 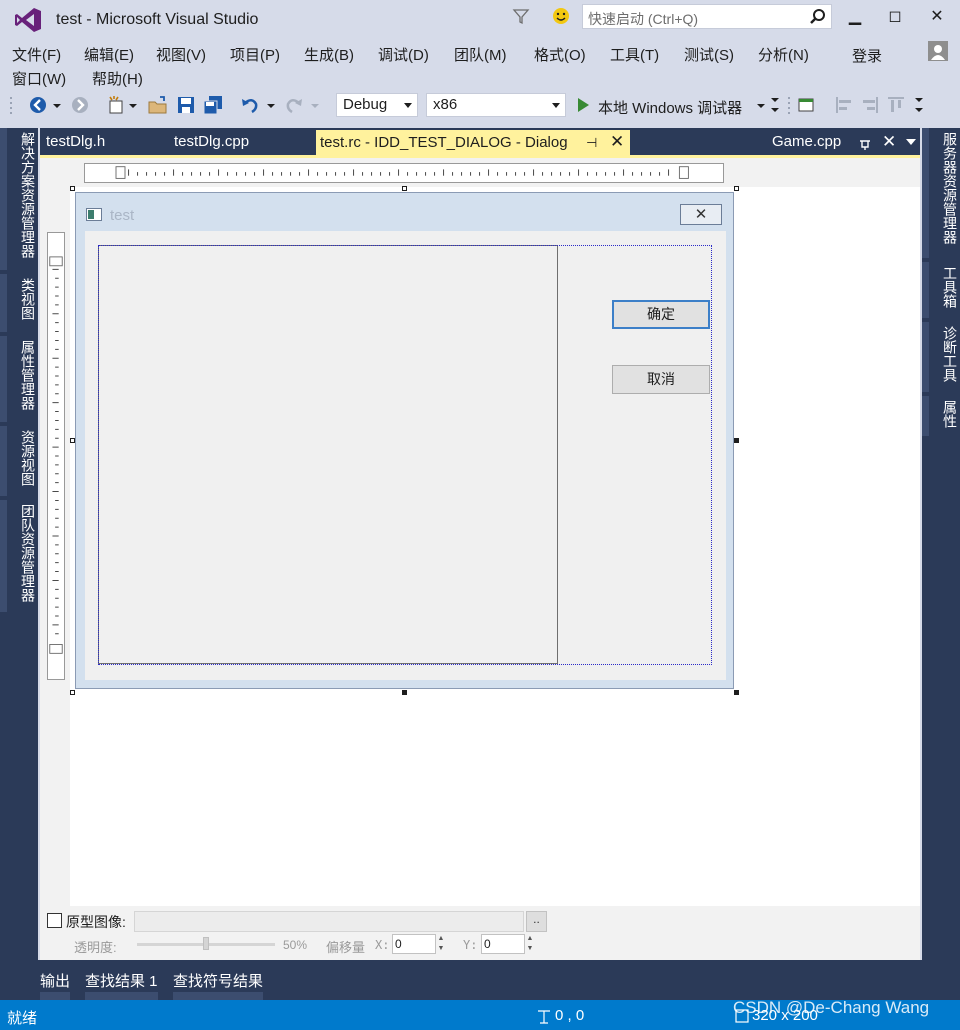 I want to click on open-file-icon, so click(x=158, y=105).